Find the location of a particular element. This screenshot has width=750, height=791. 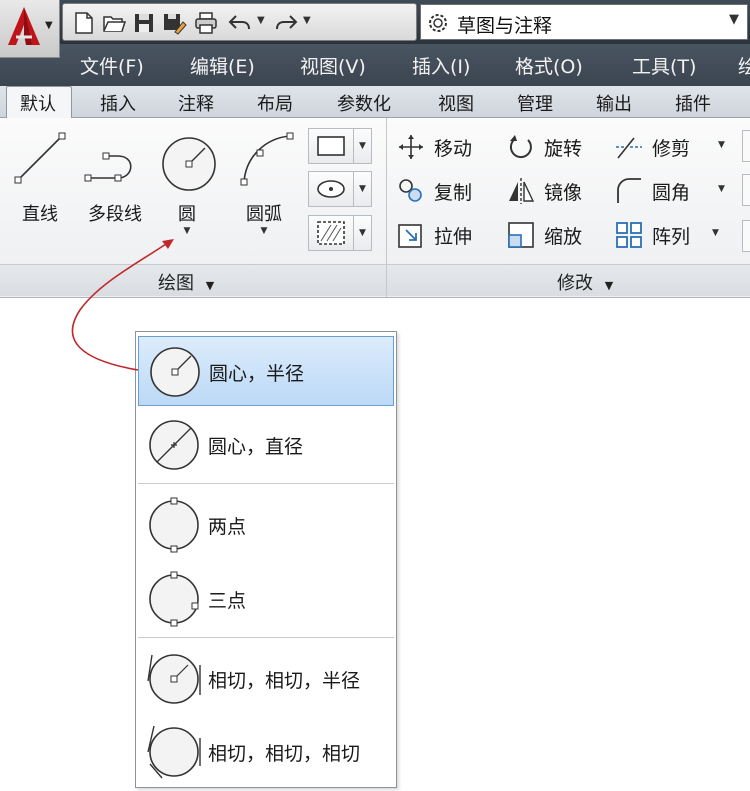

circle-tan-tan-radius-icon is located at coordinates (174, 679).